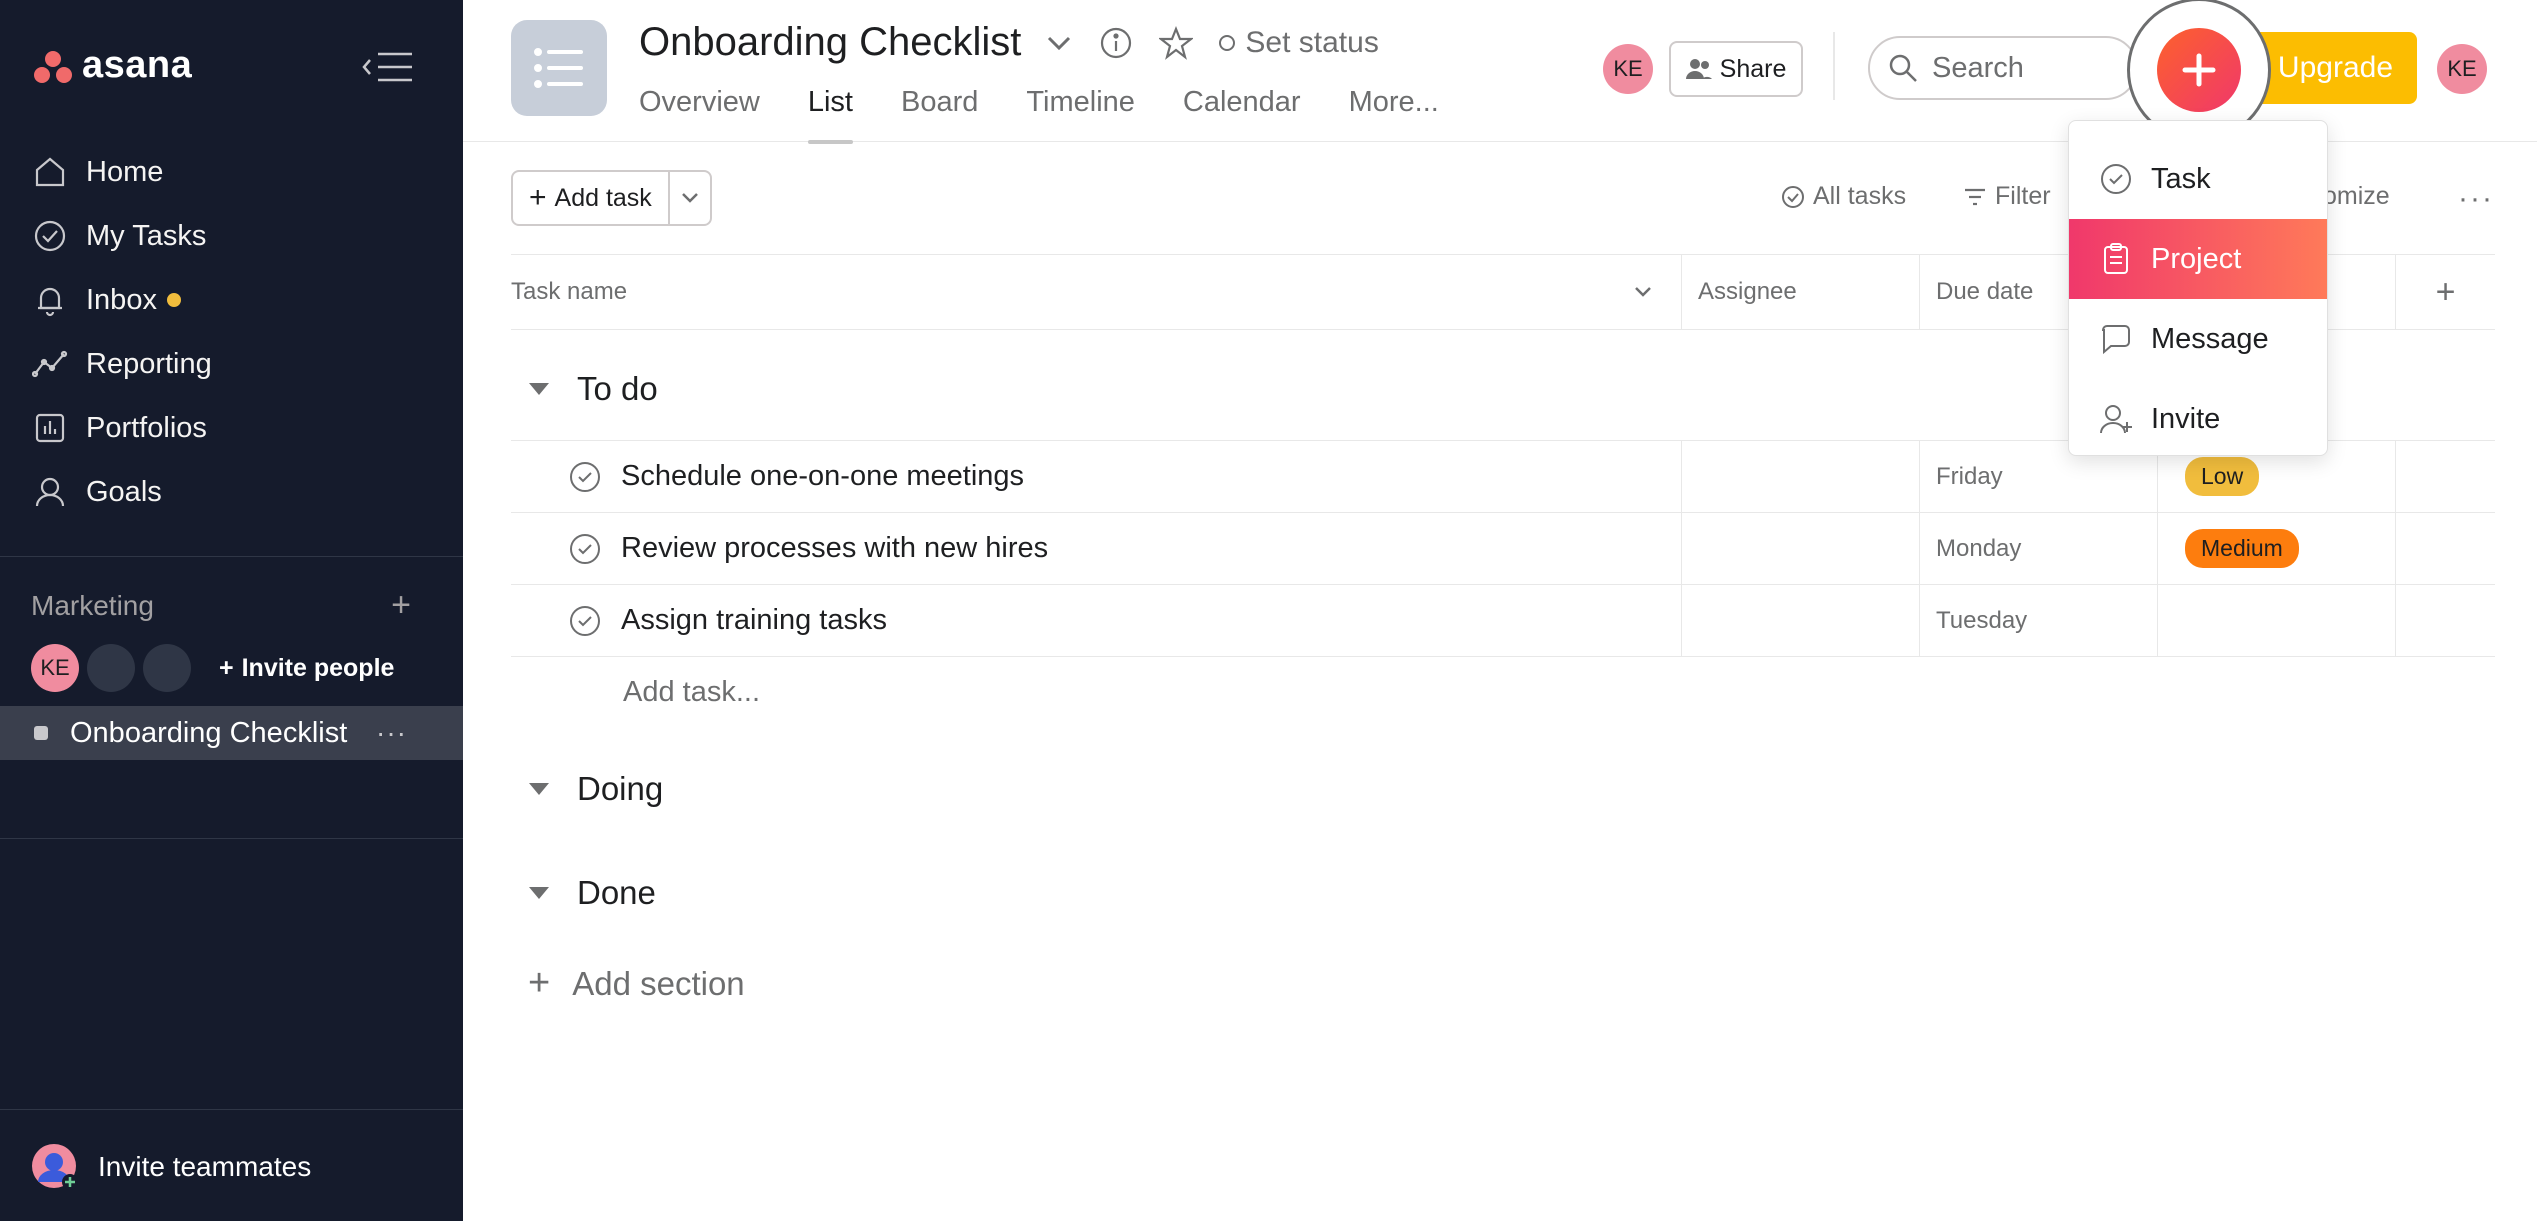 This screenshot has height=1221, width=2537. I want to click on collapse-sidebar-icon, so click(388, 67).